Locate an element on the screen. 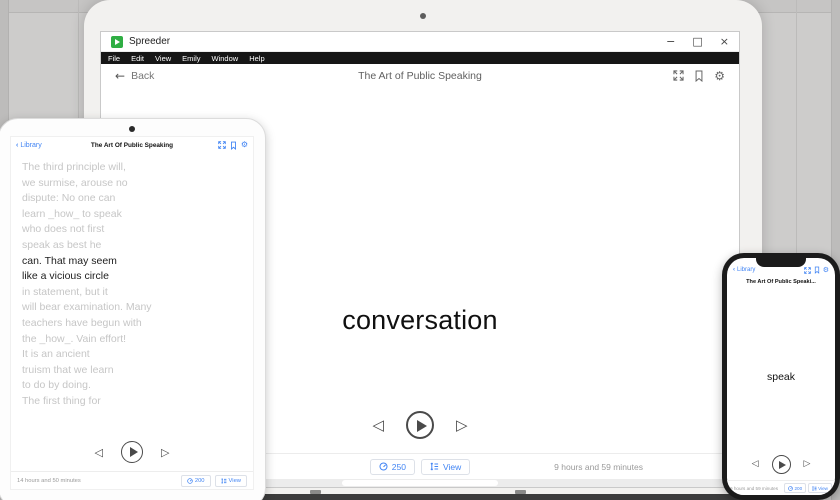 The image size is (840, 500). text-line: learn _how_ to speak is located at coordinates (72, 213).